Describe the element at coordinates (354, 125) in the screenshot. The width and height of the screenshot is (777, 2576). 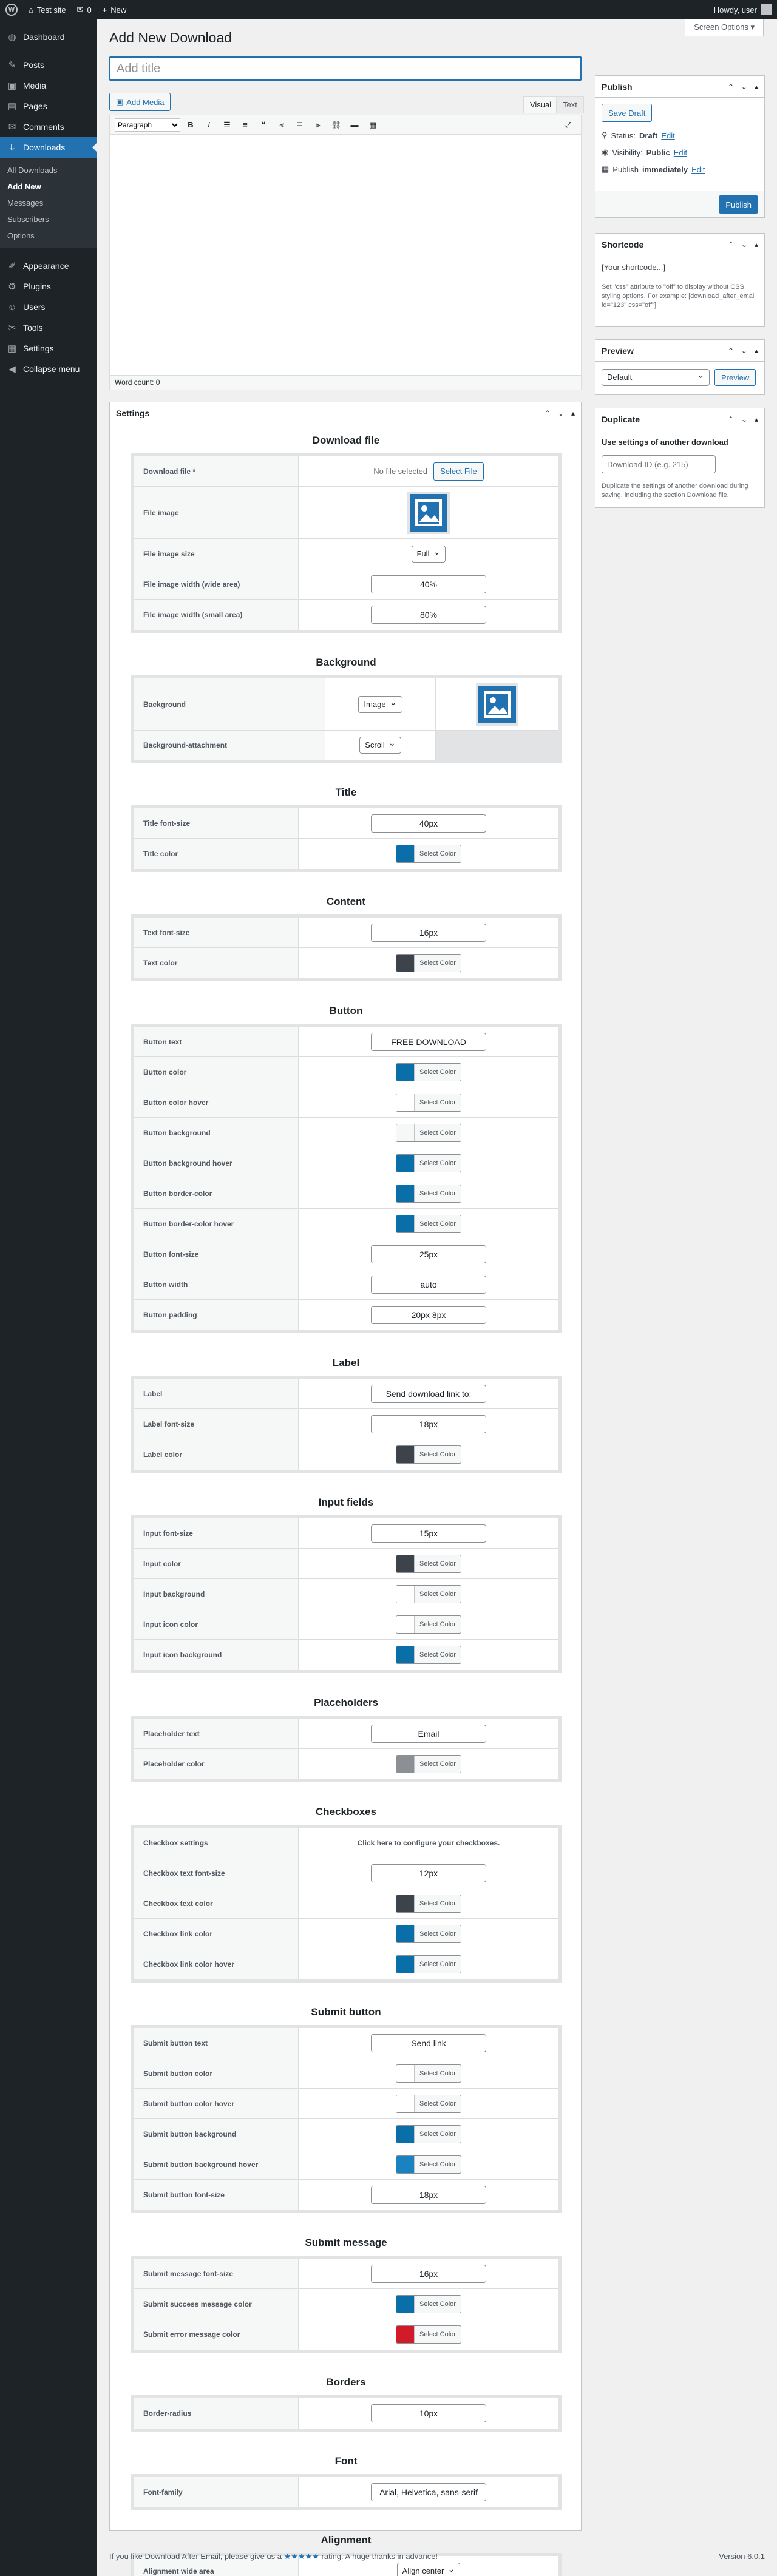
I see `read-more-icon: ▬` at that location.